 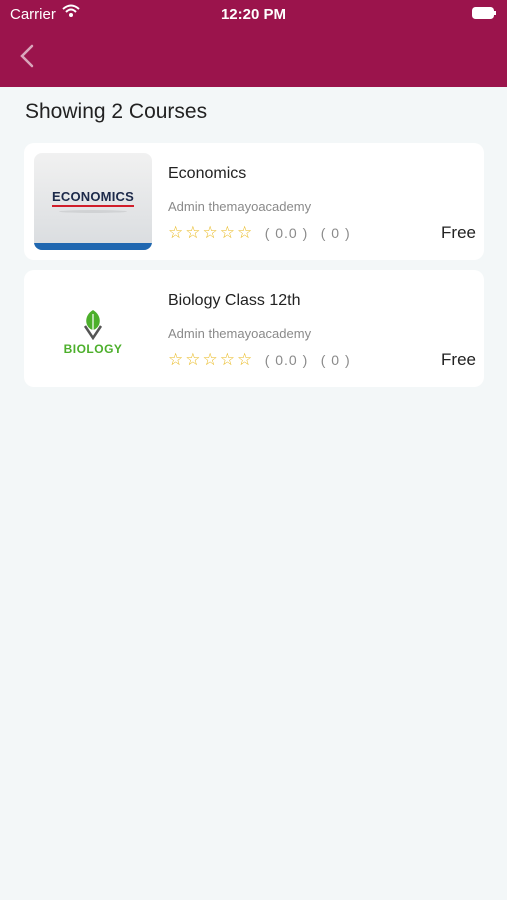 What do you see at coordinates (234, 300) in the screenshot?
I see `course-title: Biology Class 12th` at bounding box center [234, 300].